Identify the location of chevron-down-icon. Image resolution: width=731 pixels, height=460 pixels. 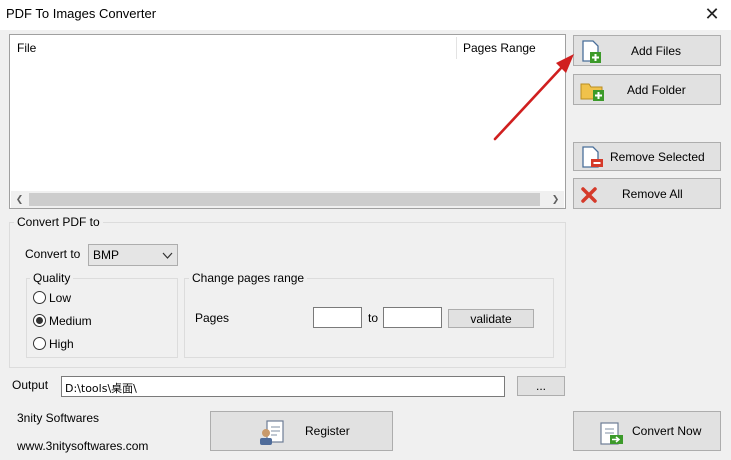
(167, 255).